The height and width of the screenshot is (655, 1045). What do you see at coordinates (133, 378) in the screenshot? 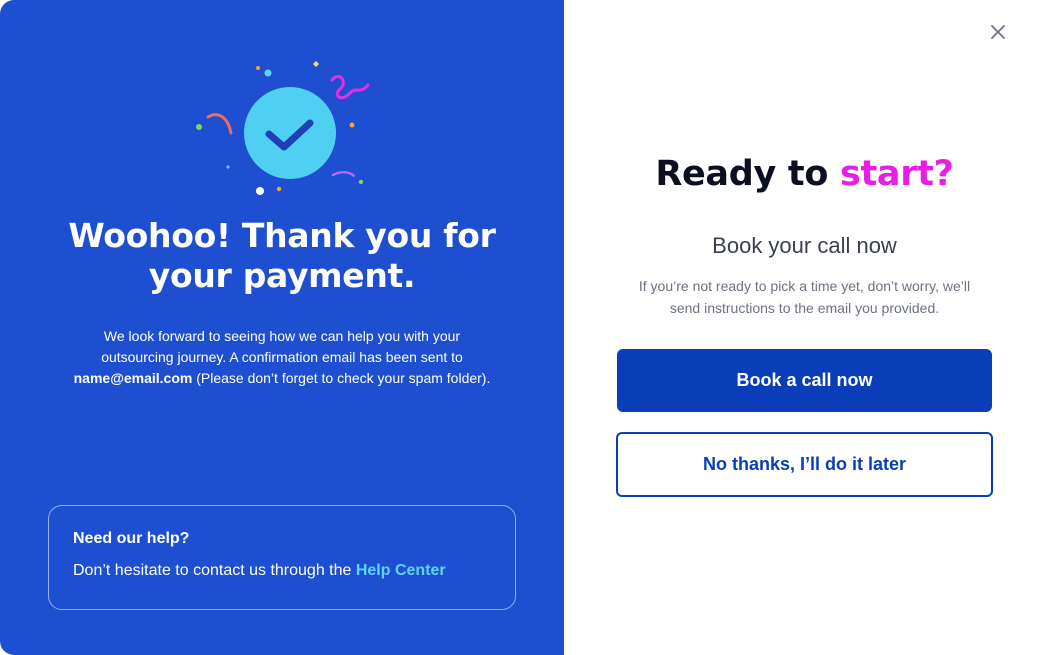
I see `confirmation-email: name@email.com` at bounding box center [133, 378].